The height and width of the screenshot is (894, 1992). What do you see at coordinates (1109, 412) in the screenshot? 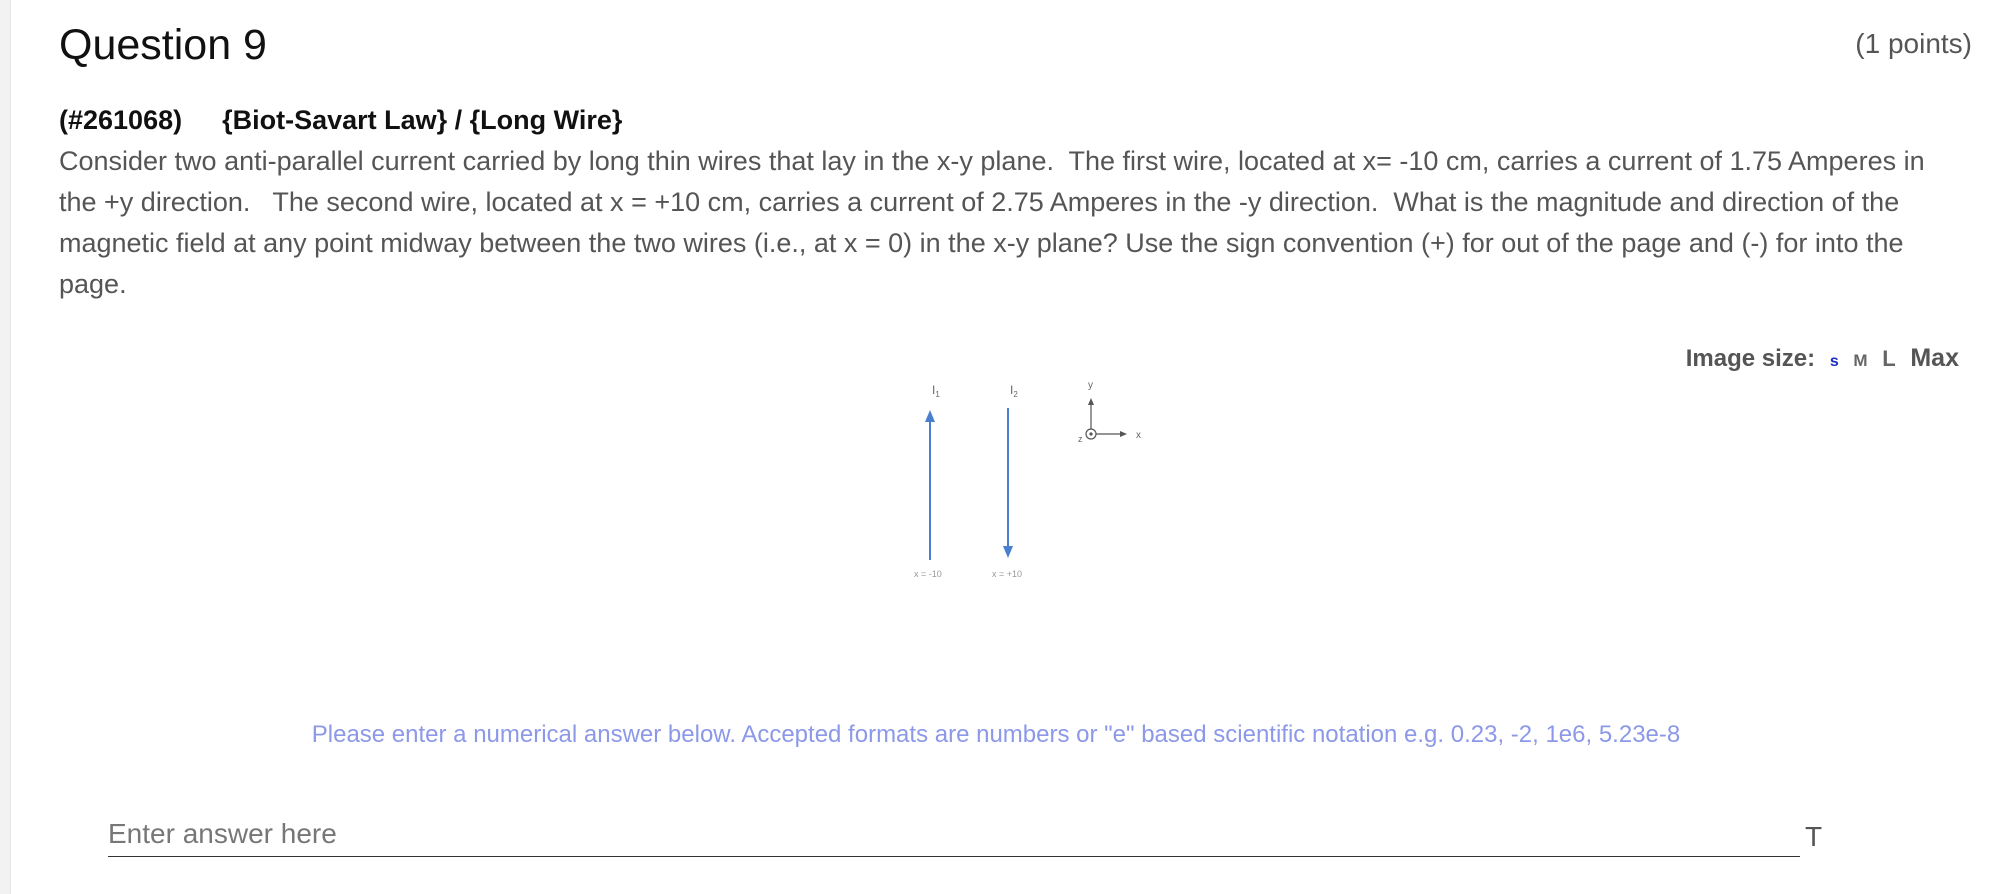
I see `axes-icon: y x z` at bounding box center [1109, 412].